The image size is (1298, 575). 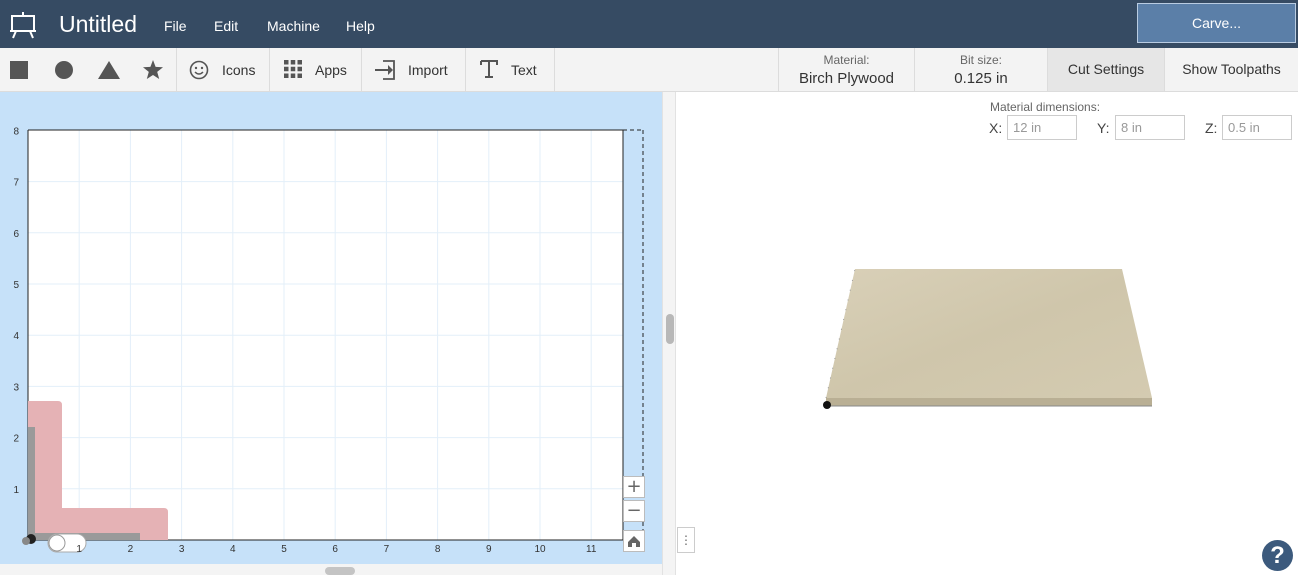 What do you see at coordinates (182, 549) in the screenshot?
I see `x-tick-label: 3` at bounding box center [182, 549].